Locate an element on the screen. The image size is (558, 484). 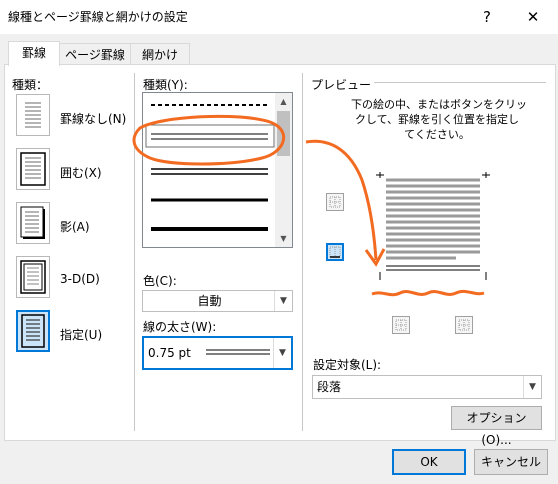
left-border-icon is located at coordinates (401, 325).